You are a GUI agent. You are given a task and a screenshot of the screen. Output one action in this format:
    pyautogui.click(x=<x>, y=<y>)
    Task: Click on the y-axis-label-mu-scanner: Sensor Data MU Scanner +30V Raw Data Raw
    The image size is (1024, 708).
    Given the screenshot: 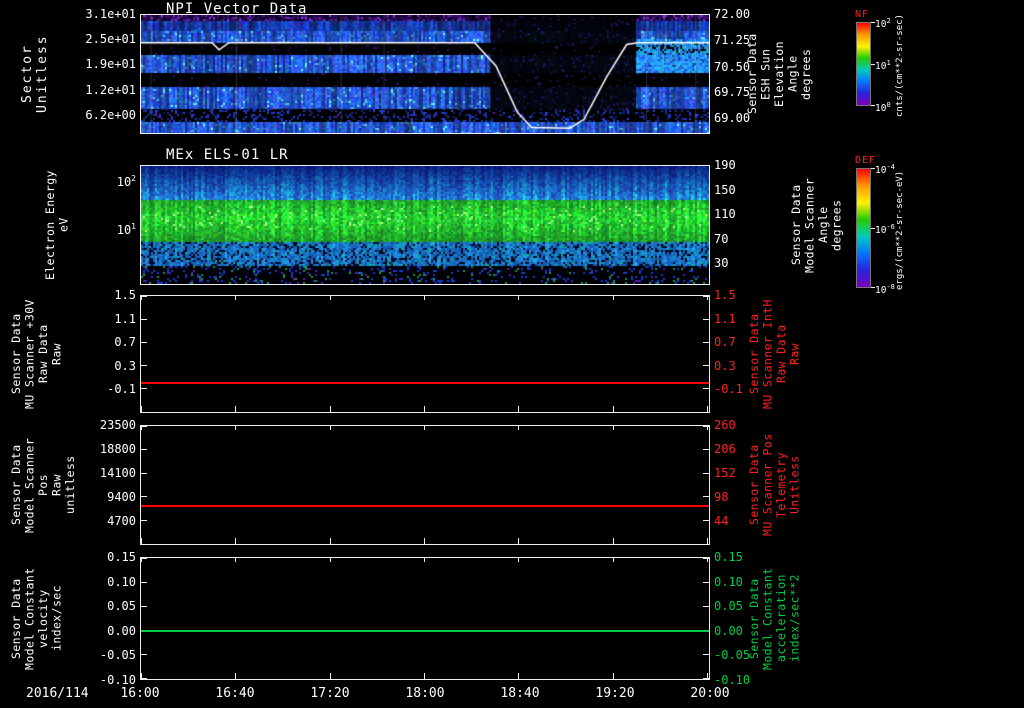 What is the action you would take?
    pyautogui.click(x=36, y=354)
    